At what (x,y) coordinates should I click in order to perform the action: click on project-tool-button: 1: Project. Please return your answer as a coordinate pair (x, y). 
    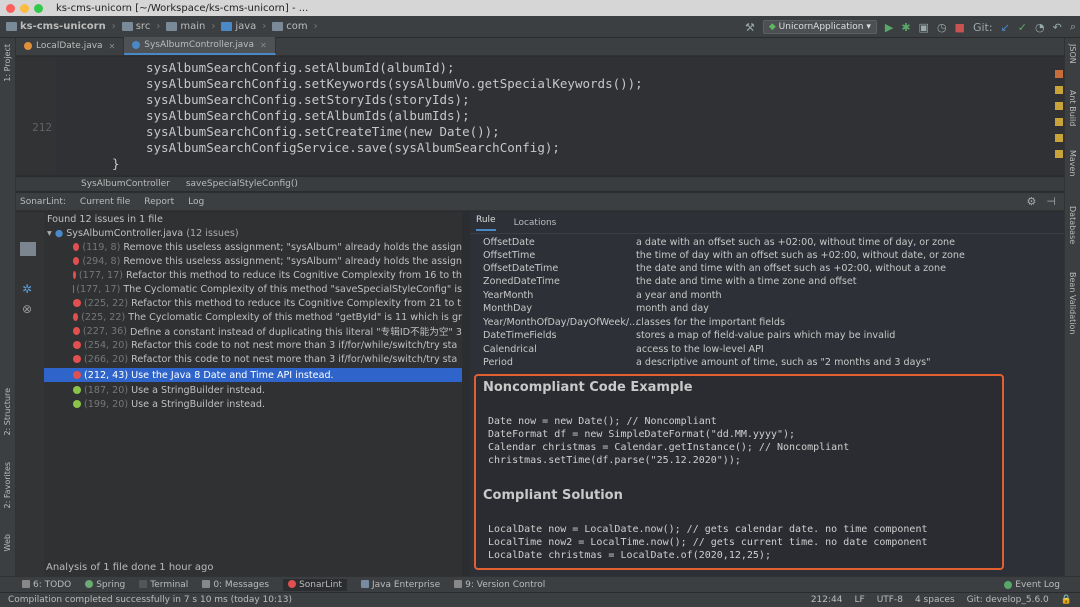
    Looking at the image, I should click on (7, 63).